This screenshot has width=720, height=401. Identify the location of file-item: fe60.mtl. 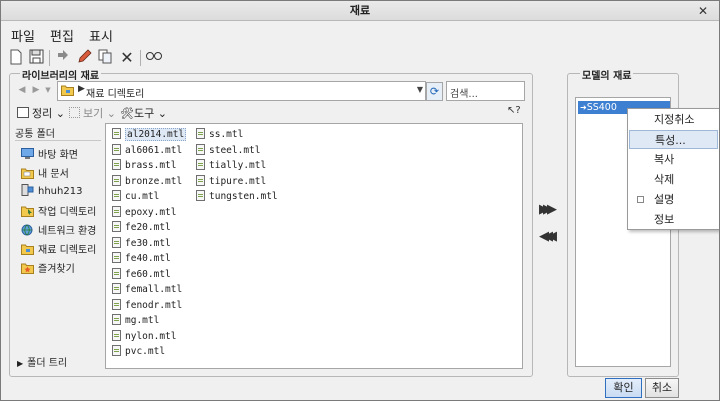
(141, 274).